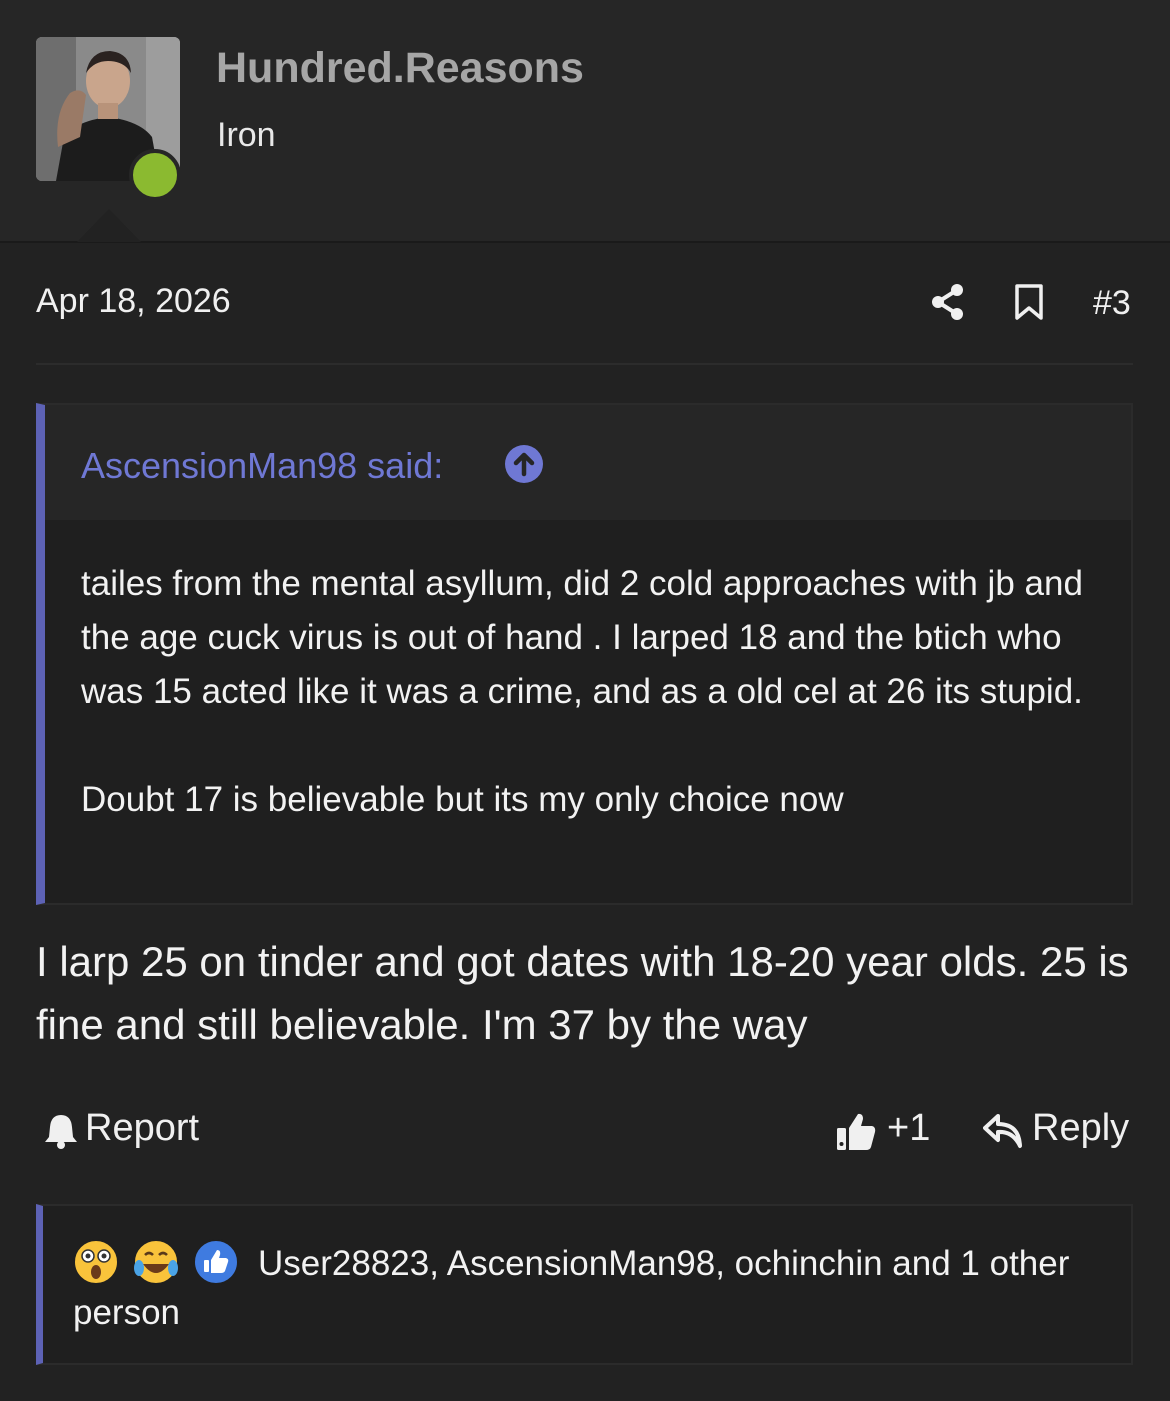  What do you see at coordinates (108, 119) in the screenshot?
I see `avatar` at bounding box center [108, 119].